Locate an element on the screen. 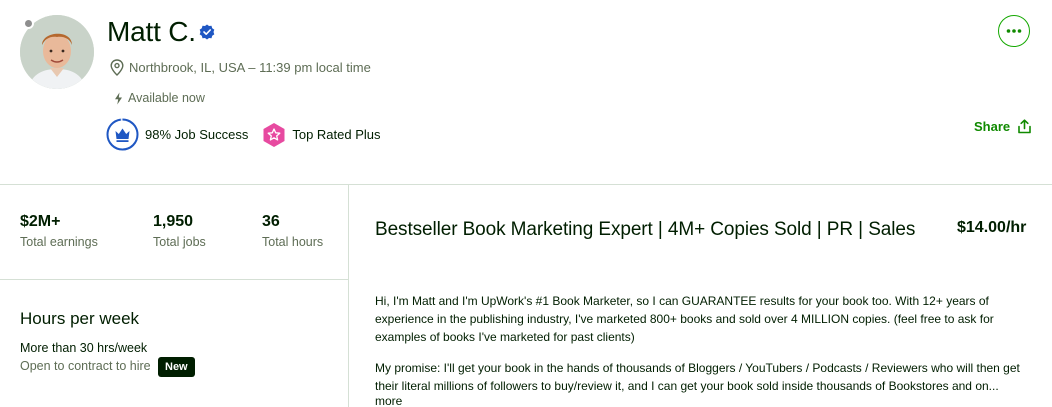  stat-value: $2M+ is located at coordinates (40, 221).